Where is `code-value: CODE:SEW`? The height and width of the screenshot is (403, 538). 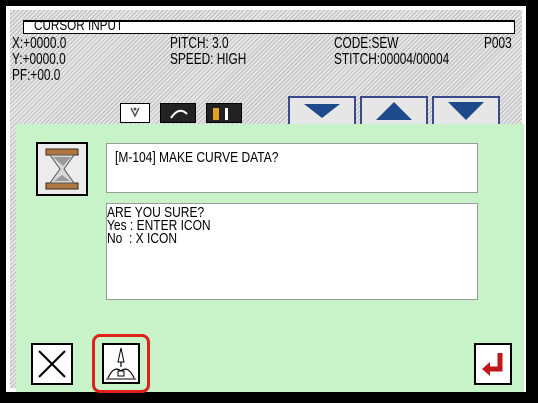 code-value: CODE:SEW is located at coordinates (366, 43).